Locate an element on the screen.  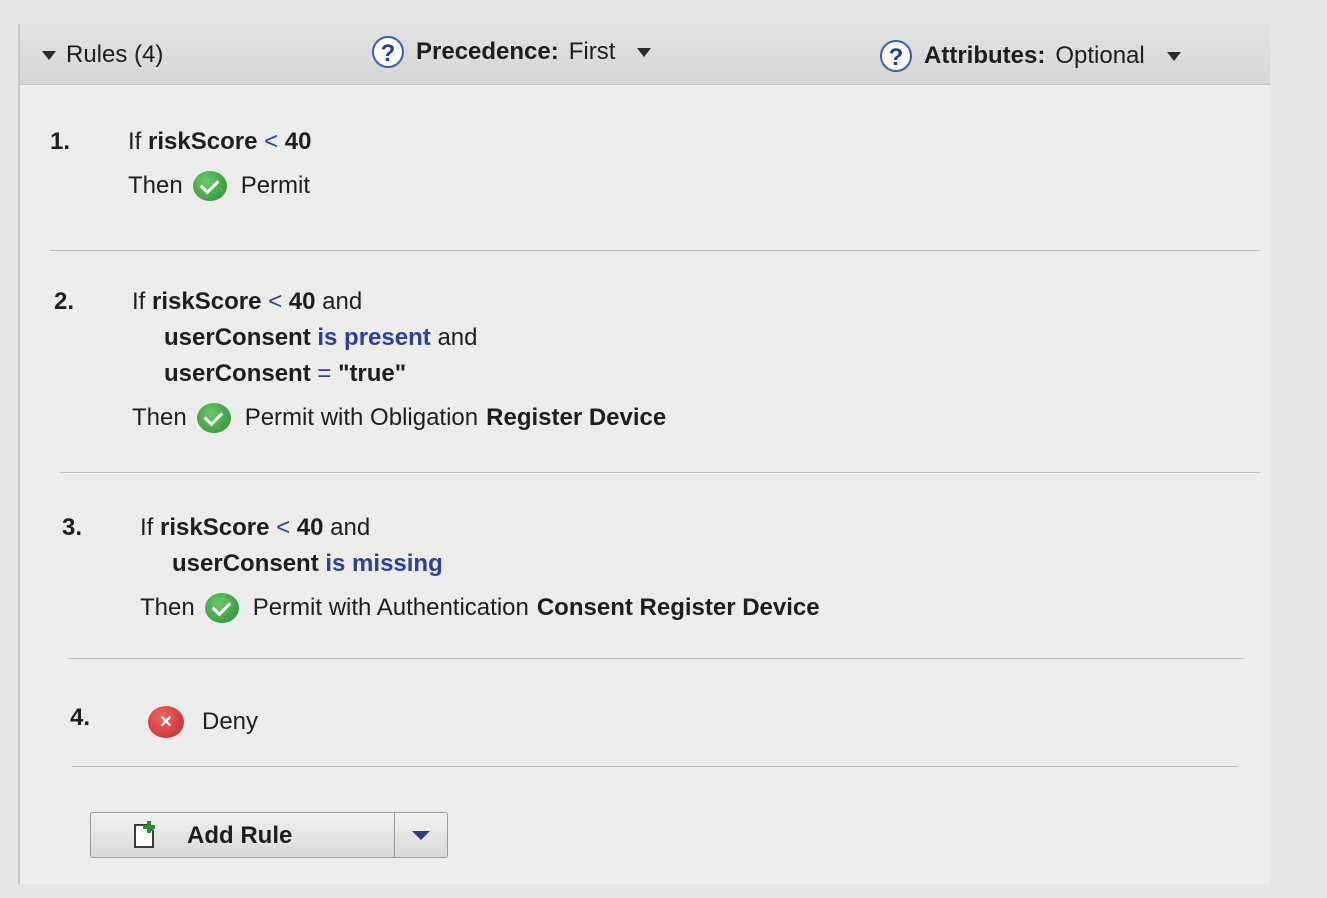
add-document-icon is located at coordinates (144, 834).